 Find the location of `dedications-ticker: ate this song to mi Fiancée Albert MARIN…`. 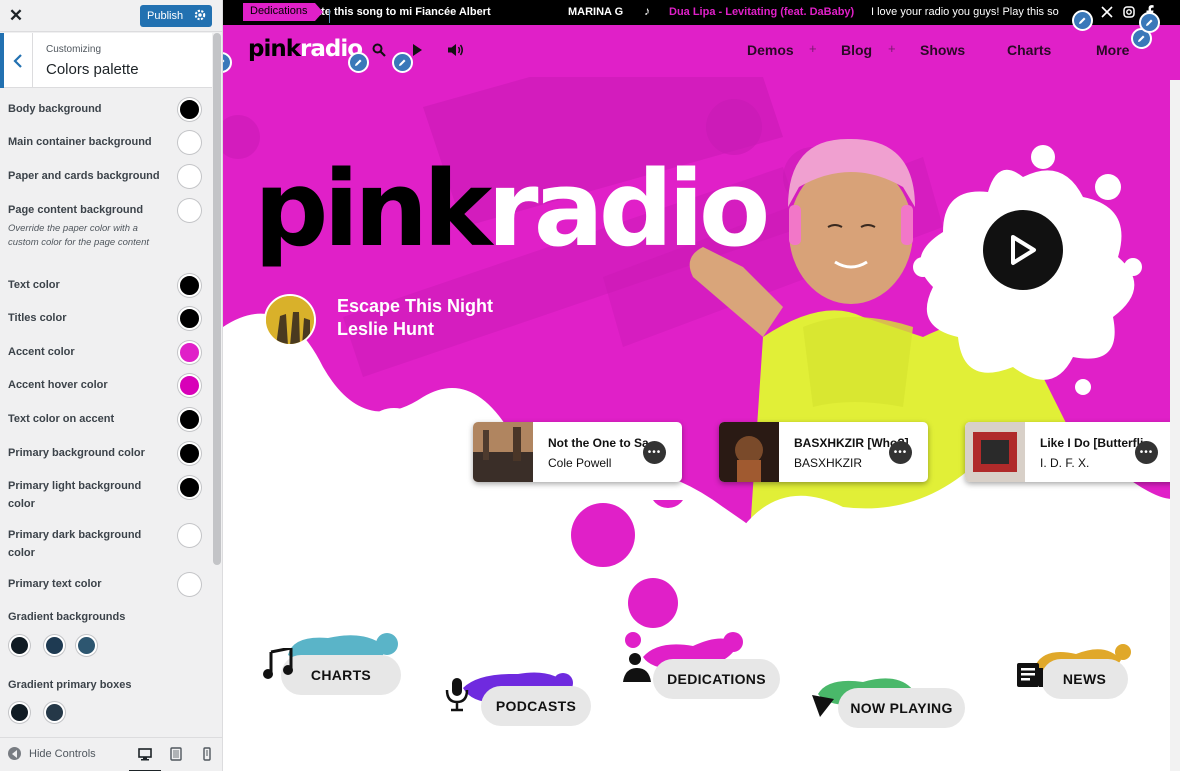

dedications-ticker: ate this song to mi Fiancée Albert MARIN… is located at coordinates (701, 12).